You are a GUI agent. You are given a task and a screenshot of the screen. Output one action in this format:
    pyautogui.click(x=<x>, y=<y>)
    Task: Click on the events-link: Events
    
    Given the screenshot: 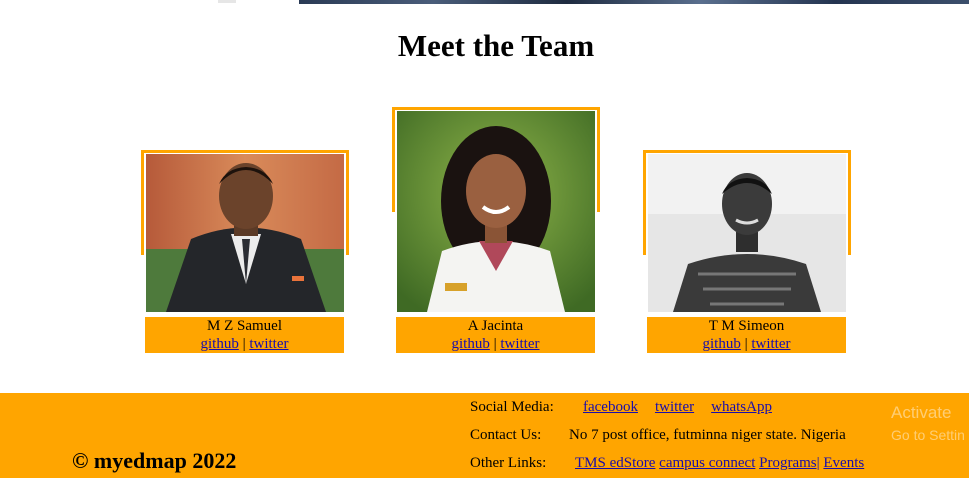 What is the action you would take?
    pyautogui.click(x=843, y=463)
    